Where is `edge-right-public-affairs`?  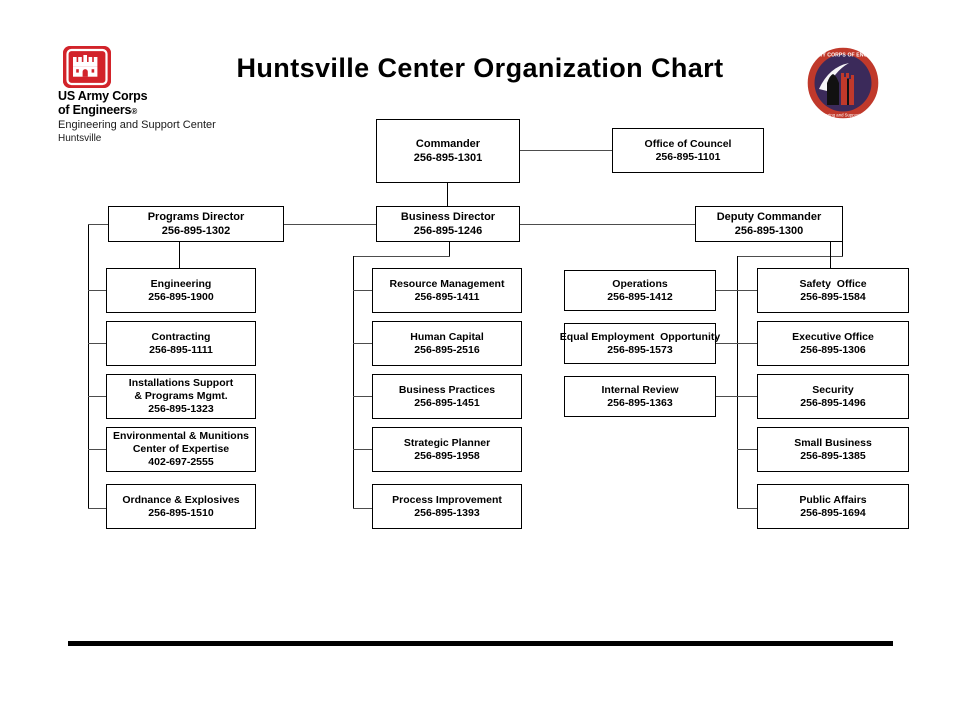 edge-right-public-affairs is located at coordinates (747, 509).